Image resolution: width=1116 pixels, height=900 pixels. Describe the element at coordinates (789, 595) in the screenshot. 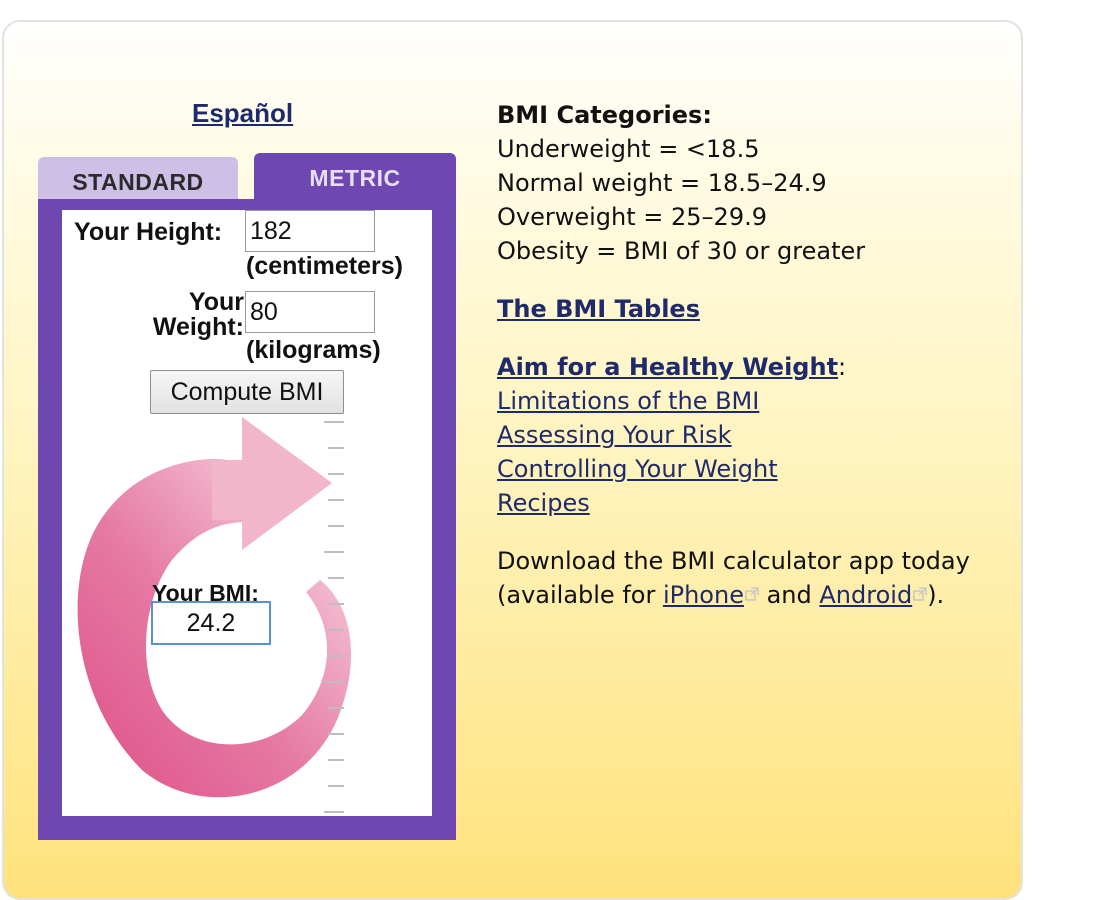

I see `app-promo-and: and` at that location.